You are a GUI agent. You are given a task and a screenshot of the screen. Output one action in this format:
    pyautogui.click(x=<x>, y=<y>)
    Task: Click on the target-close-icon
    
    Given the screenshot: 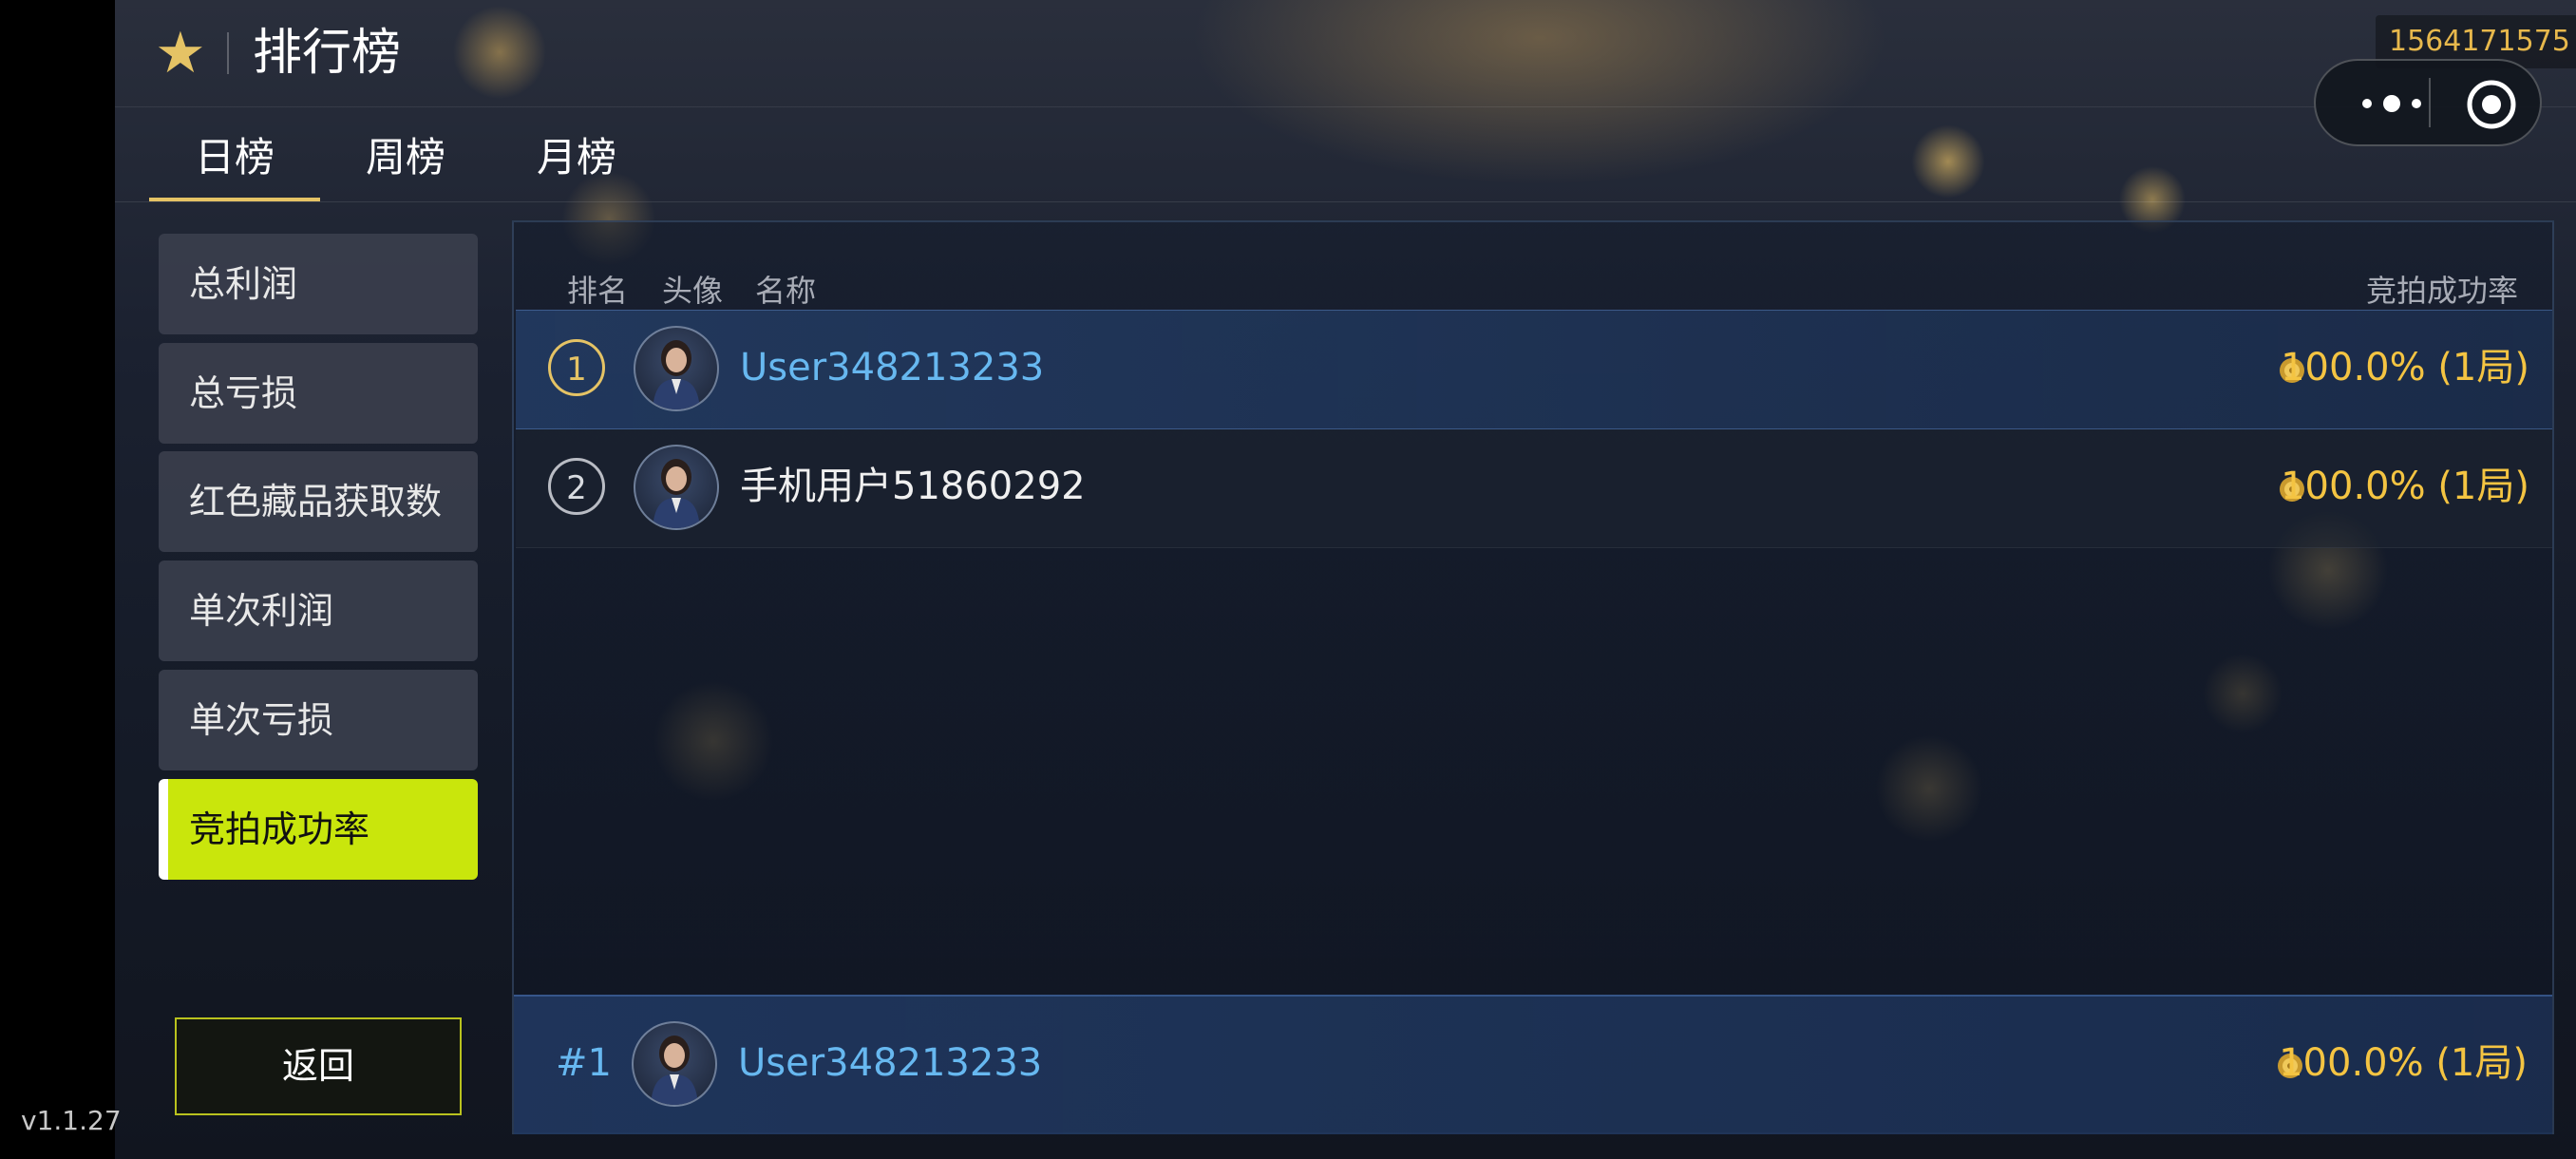 What is the action you would take?
    pyautogui.click(x=2491, y=104)
    